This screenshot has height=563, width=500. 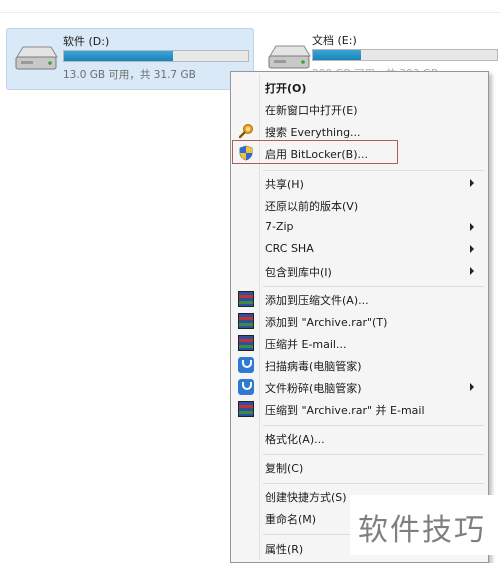 I want to click on watermark: 软件技巧, so click(x=425, y=525).